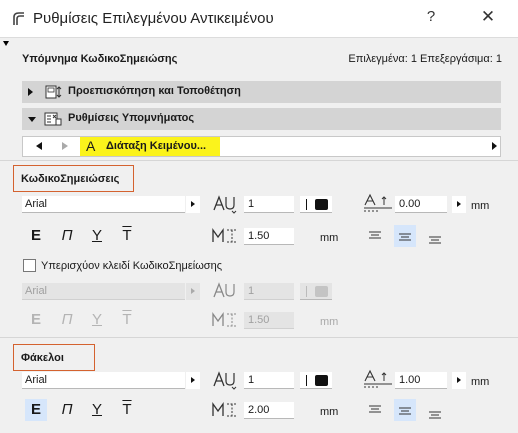 This screenshot has height=433, width=518. What do you see at coordinates (269, 380) in the screenshot?
I see `folders-pen-field: 1` at bounding box center [269, 380].